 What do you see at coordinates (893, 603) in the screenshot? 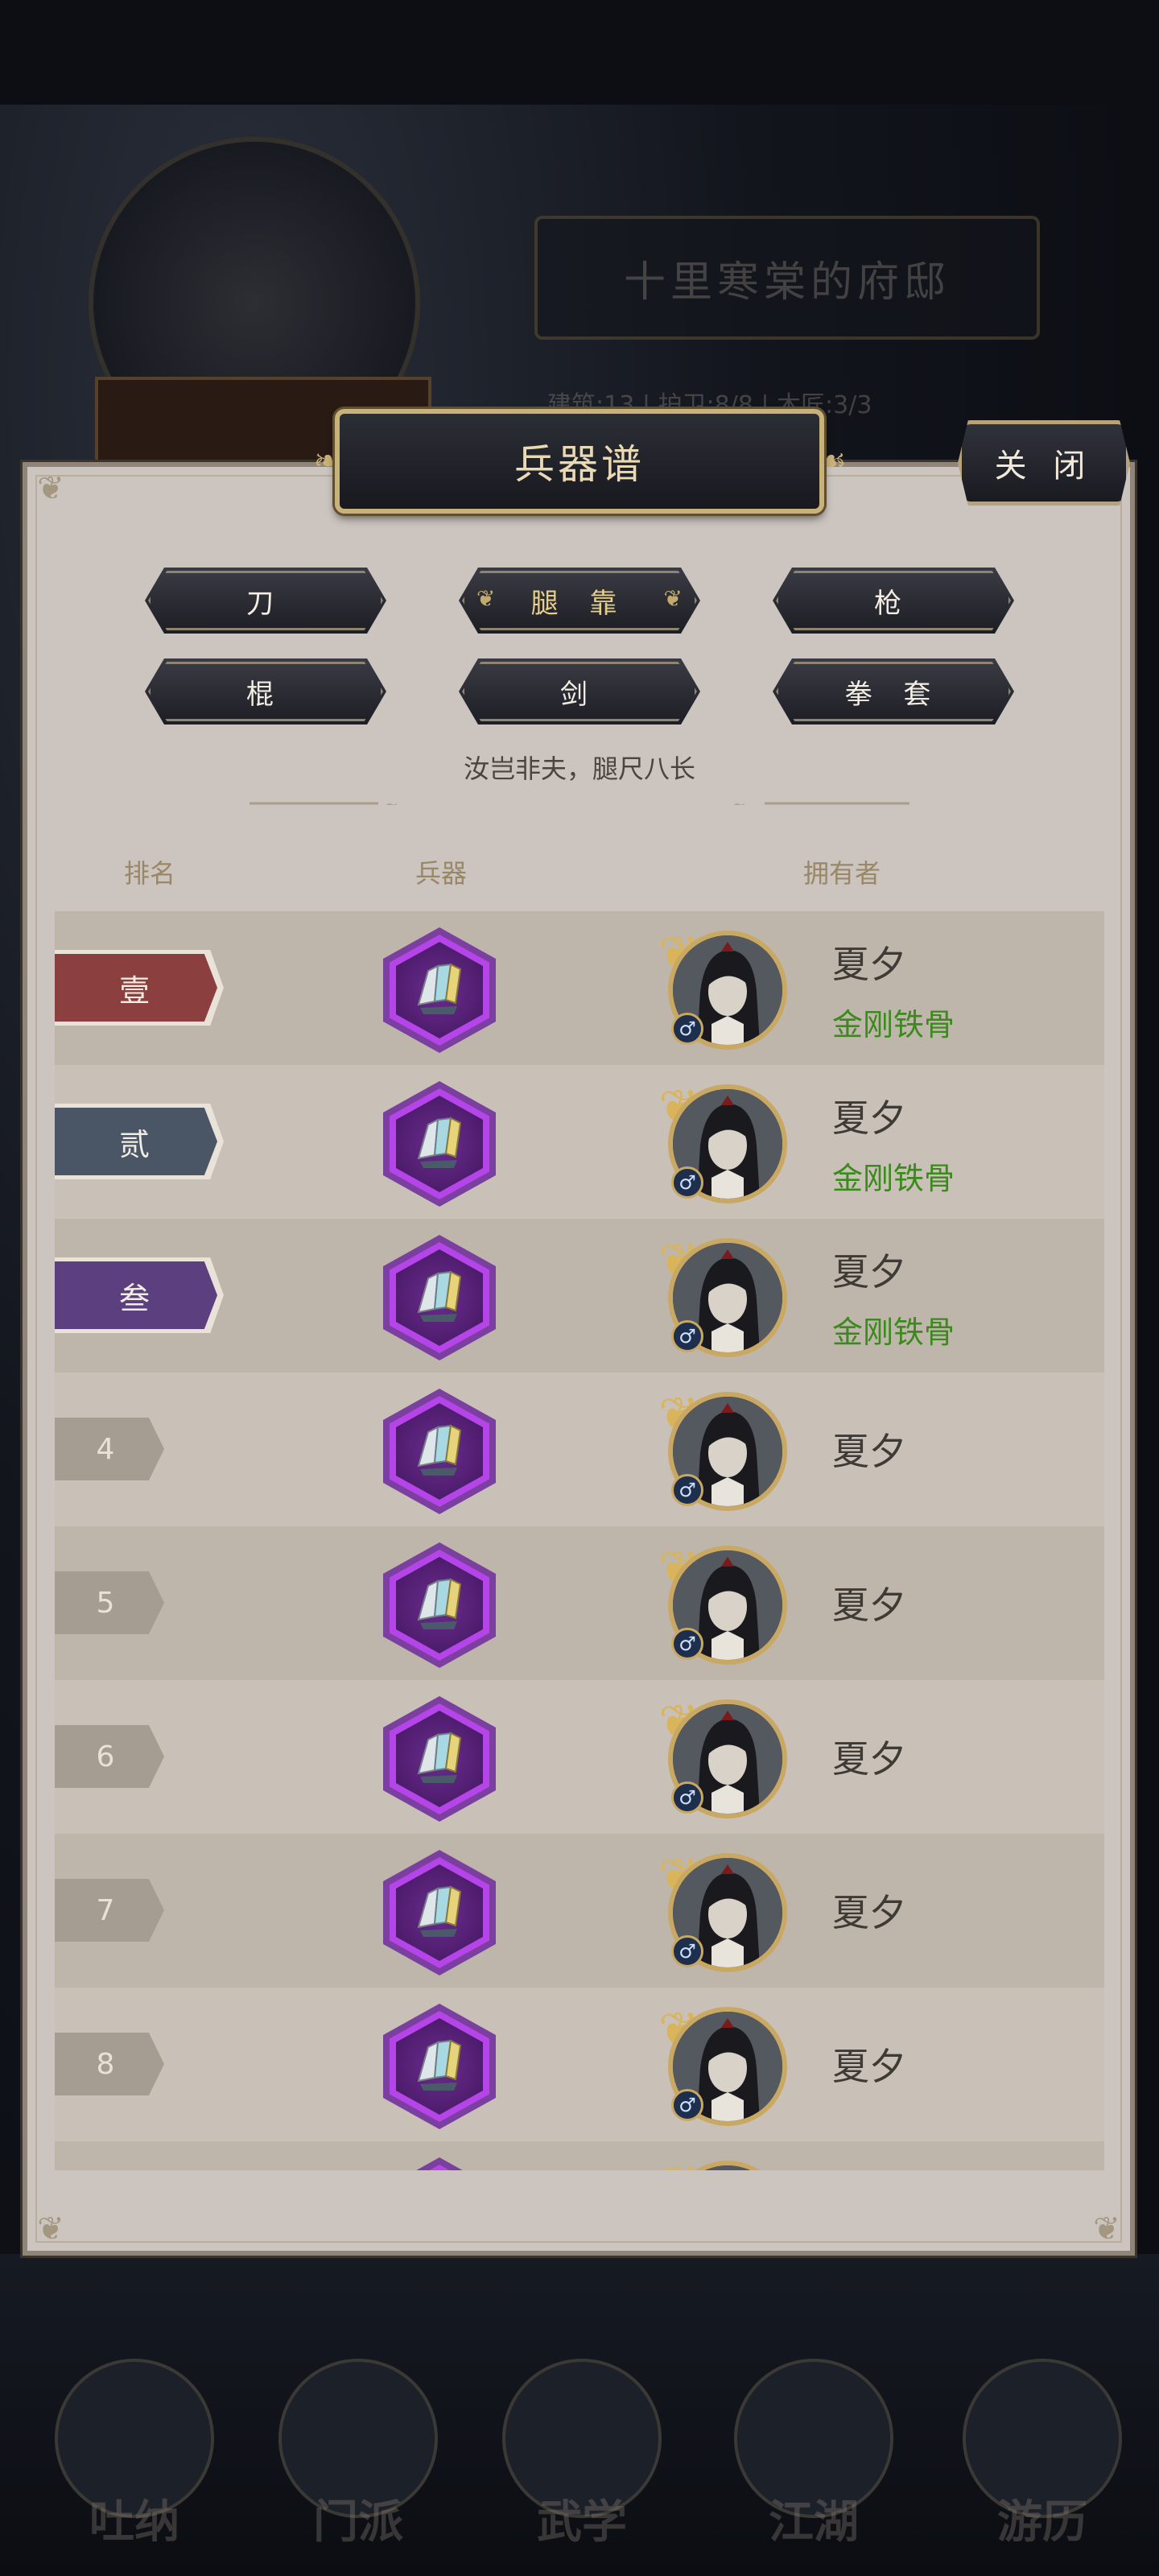
I see `tab-label: 枪` at bounding box center [893, 603].